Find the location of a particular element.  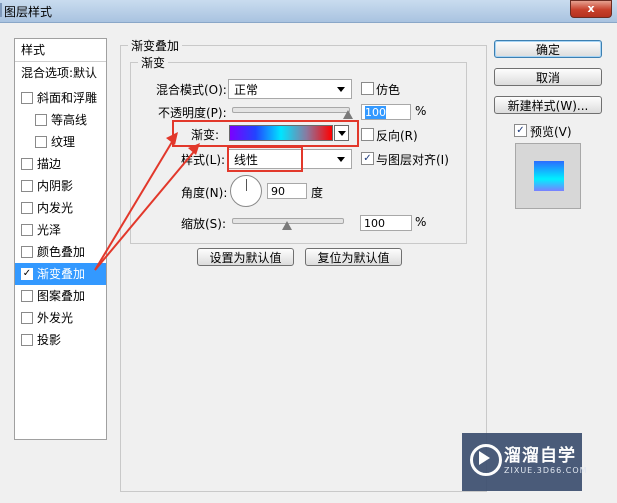

arrow-head-upper is located at coordinates (194, 149).